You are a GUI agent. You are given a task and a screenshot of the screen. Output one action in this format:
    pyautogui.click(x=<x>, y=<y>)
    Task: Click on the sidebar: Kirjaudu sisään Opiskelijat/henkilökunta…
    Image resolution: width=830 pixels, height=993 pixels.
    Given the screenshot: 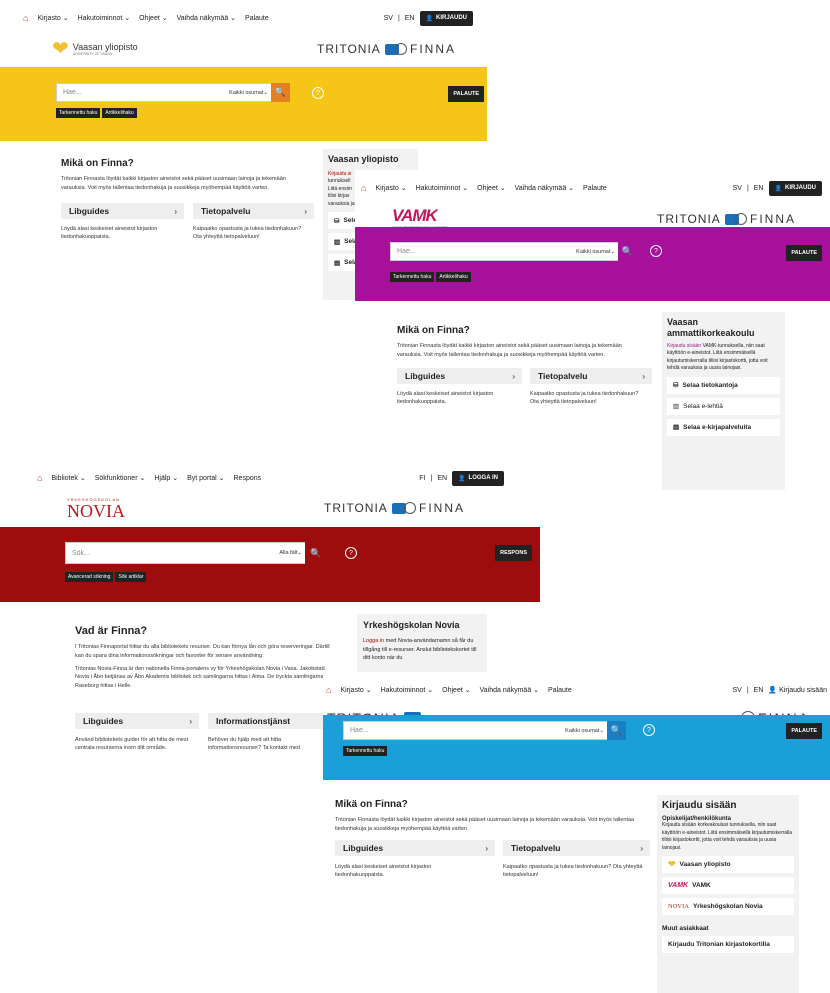 What is the action you would take?
    pyautogui.click(x=728, y=894)
    